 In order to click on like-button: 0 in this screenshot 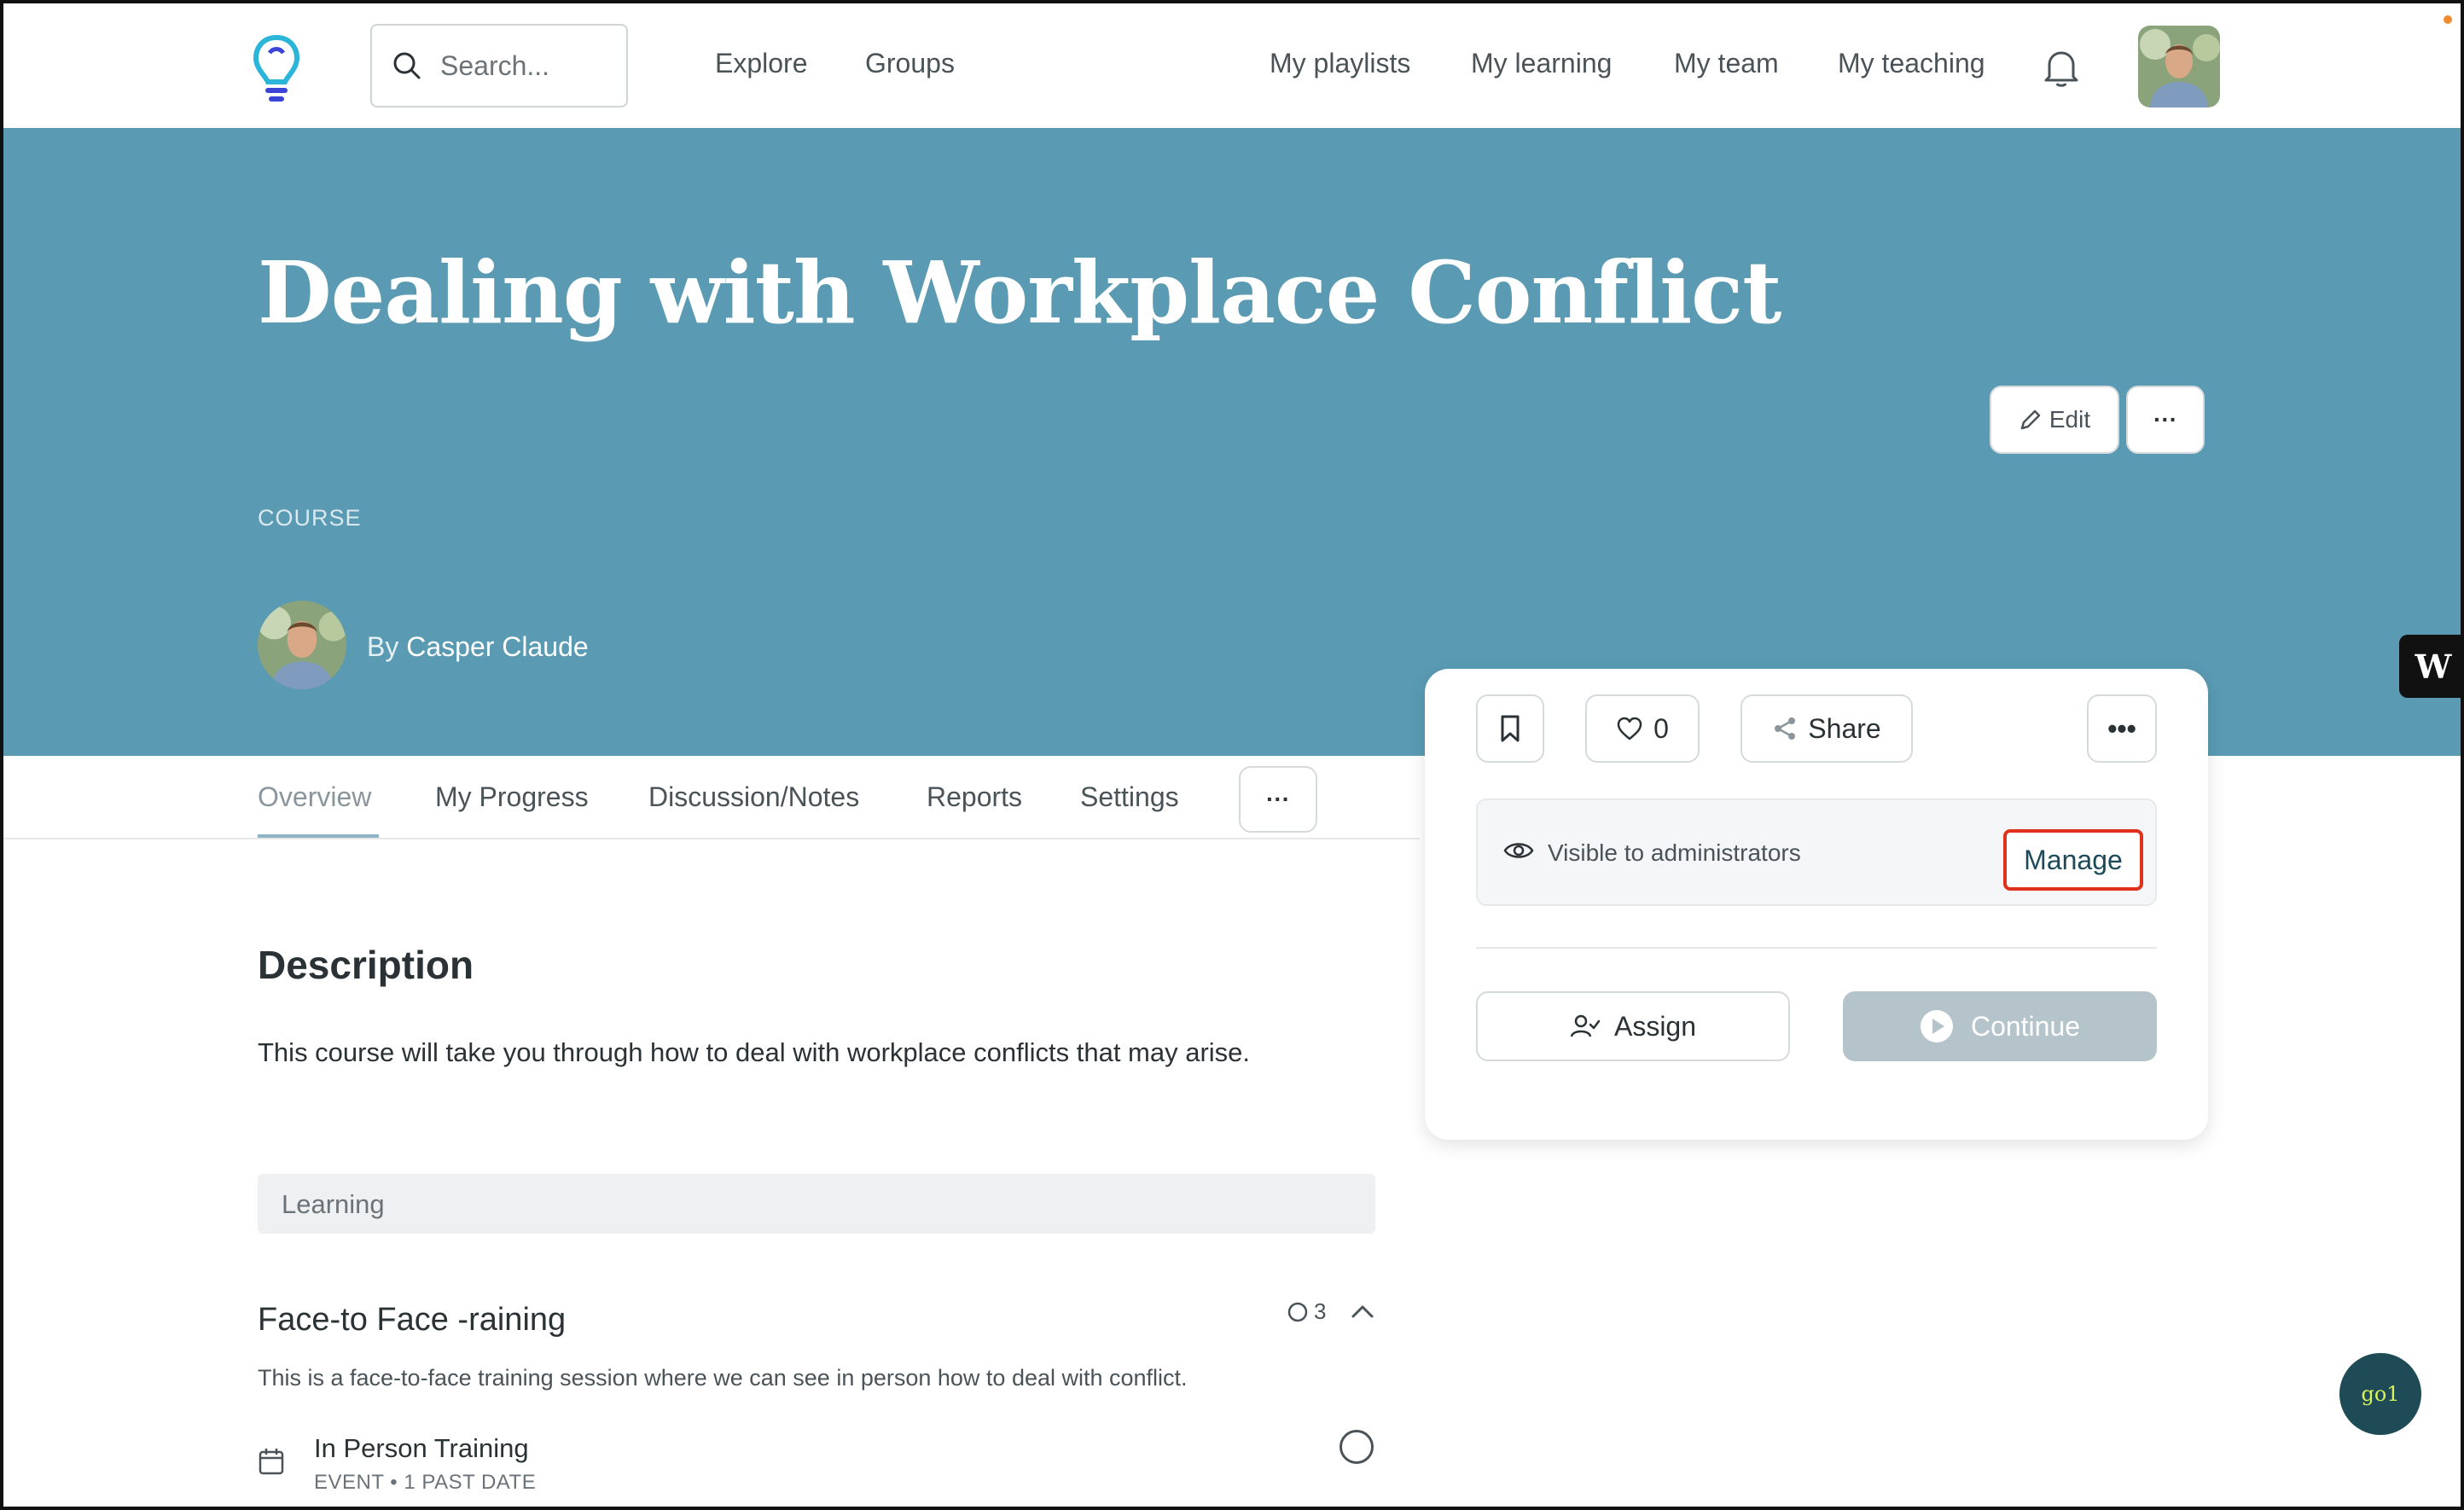, I will do `click(1642, 728)`.